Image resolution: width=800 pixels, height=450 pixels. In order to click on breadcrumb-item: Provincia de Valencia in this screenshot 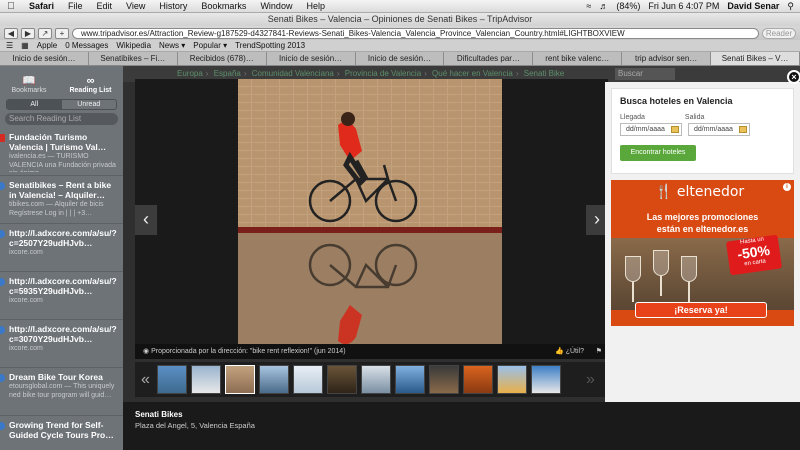, I will do `click(383, 73)`.